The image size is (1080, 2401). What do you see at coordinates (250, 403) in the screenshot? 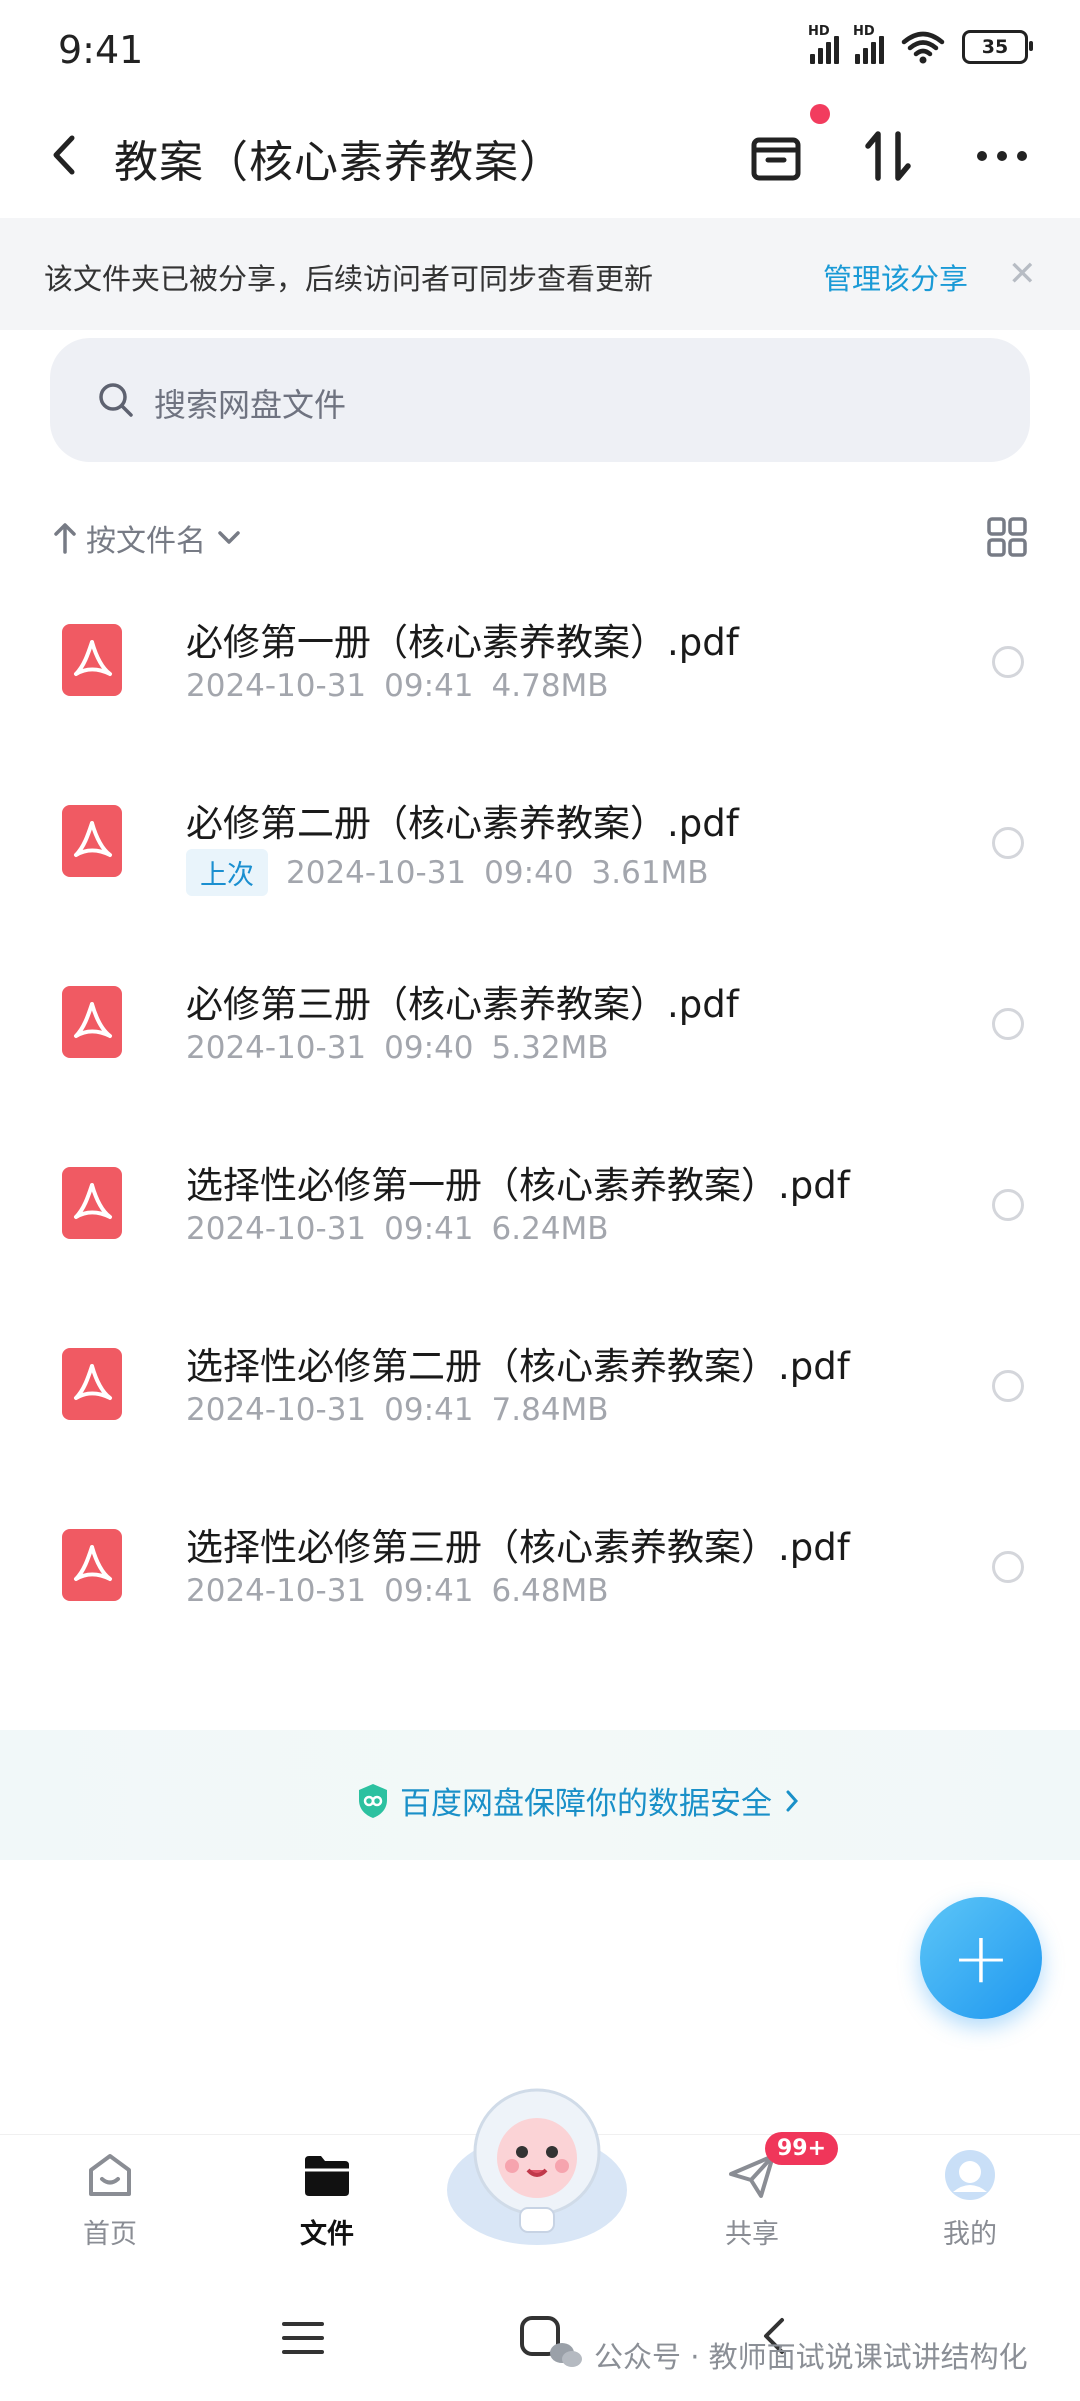
I see `search-input: 搜索网盘文件` at bounding box center [250, 403].